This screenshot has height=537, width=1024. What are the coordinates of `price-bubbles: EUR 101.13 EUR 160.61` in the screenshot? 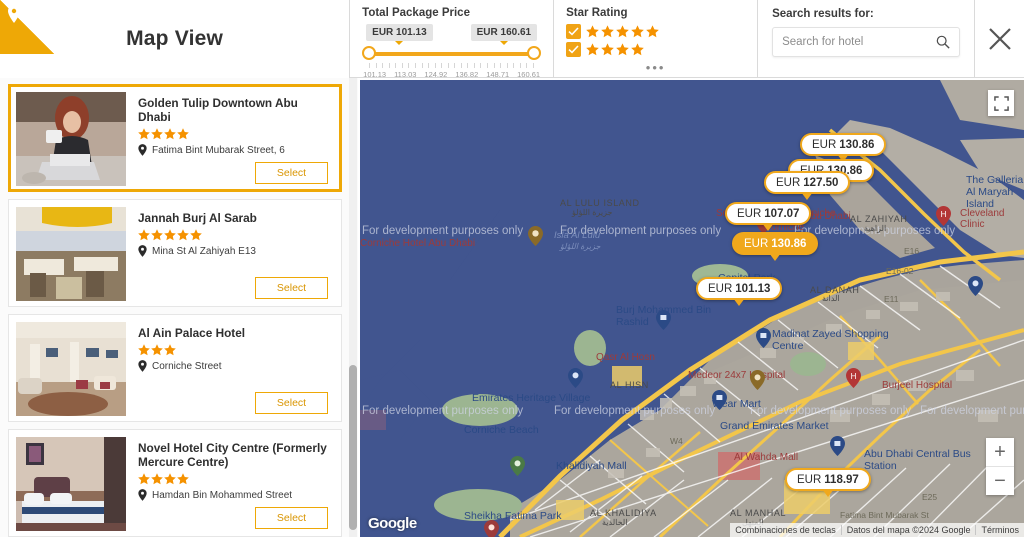 It's located at (451, 34).